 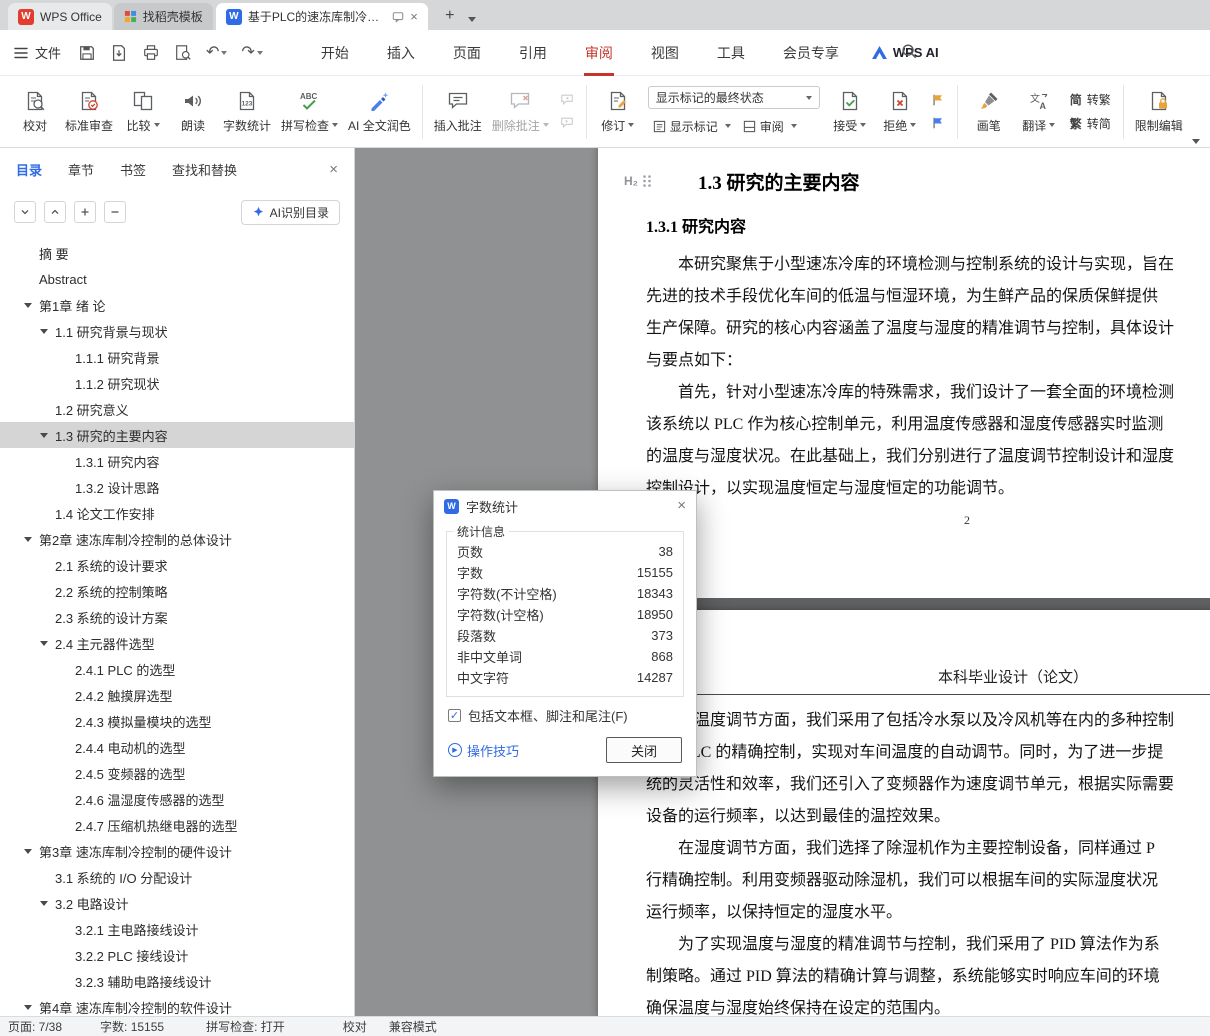 What do you see at coordinates (133, 169) in the screenshot?
I see `sidebar-tab-bookmarks: 书签` at bounding box center [133, 169].